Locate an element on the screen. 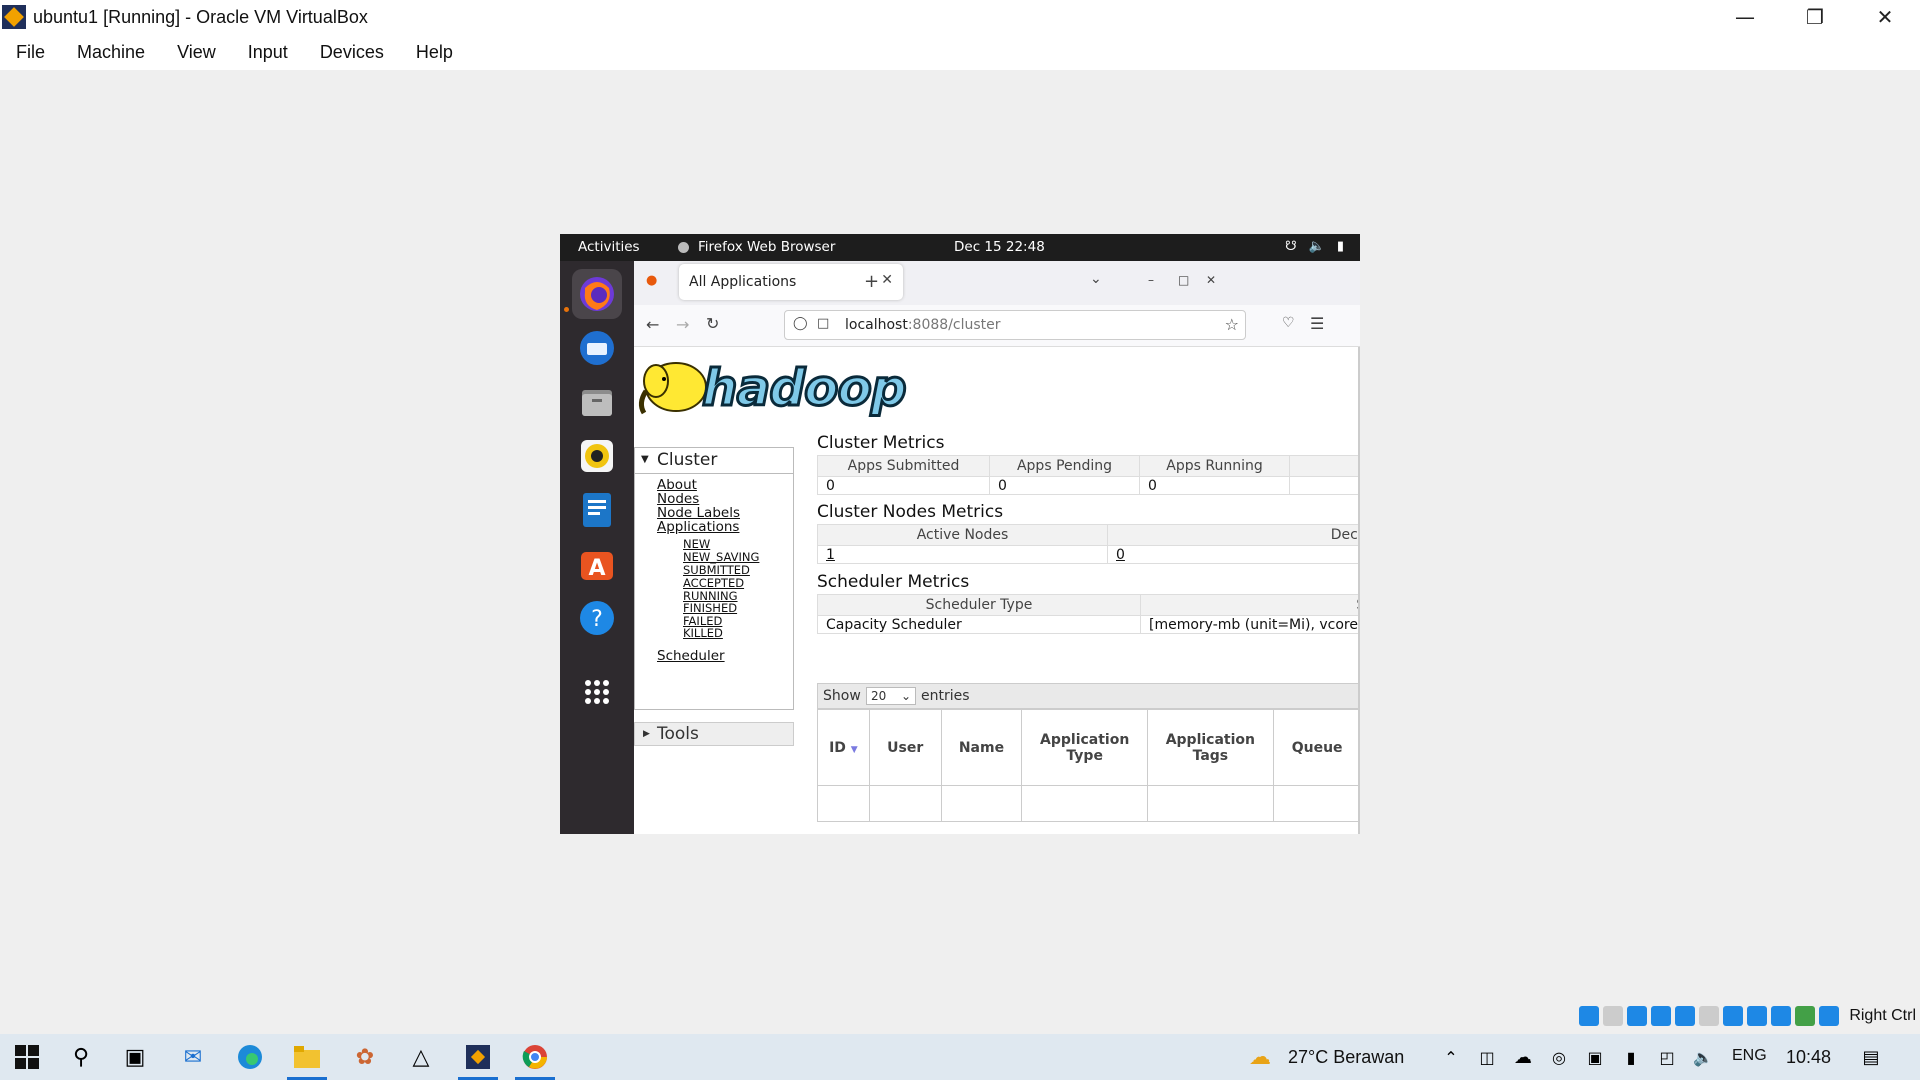  rhythmbox-dock-icon is located at coordinates (597, 456).